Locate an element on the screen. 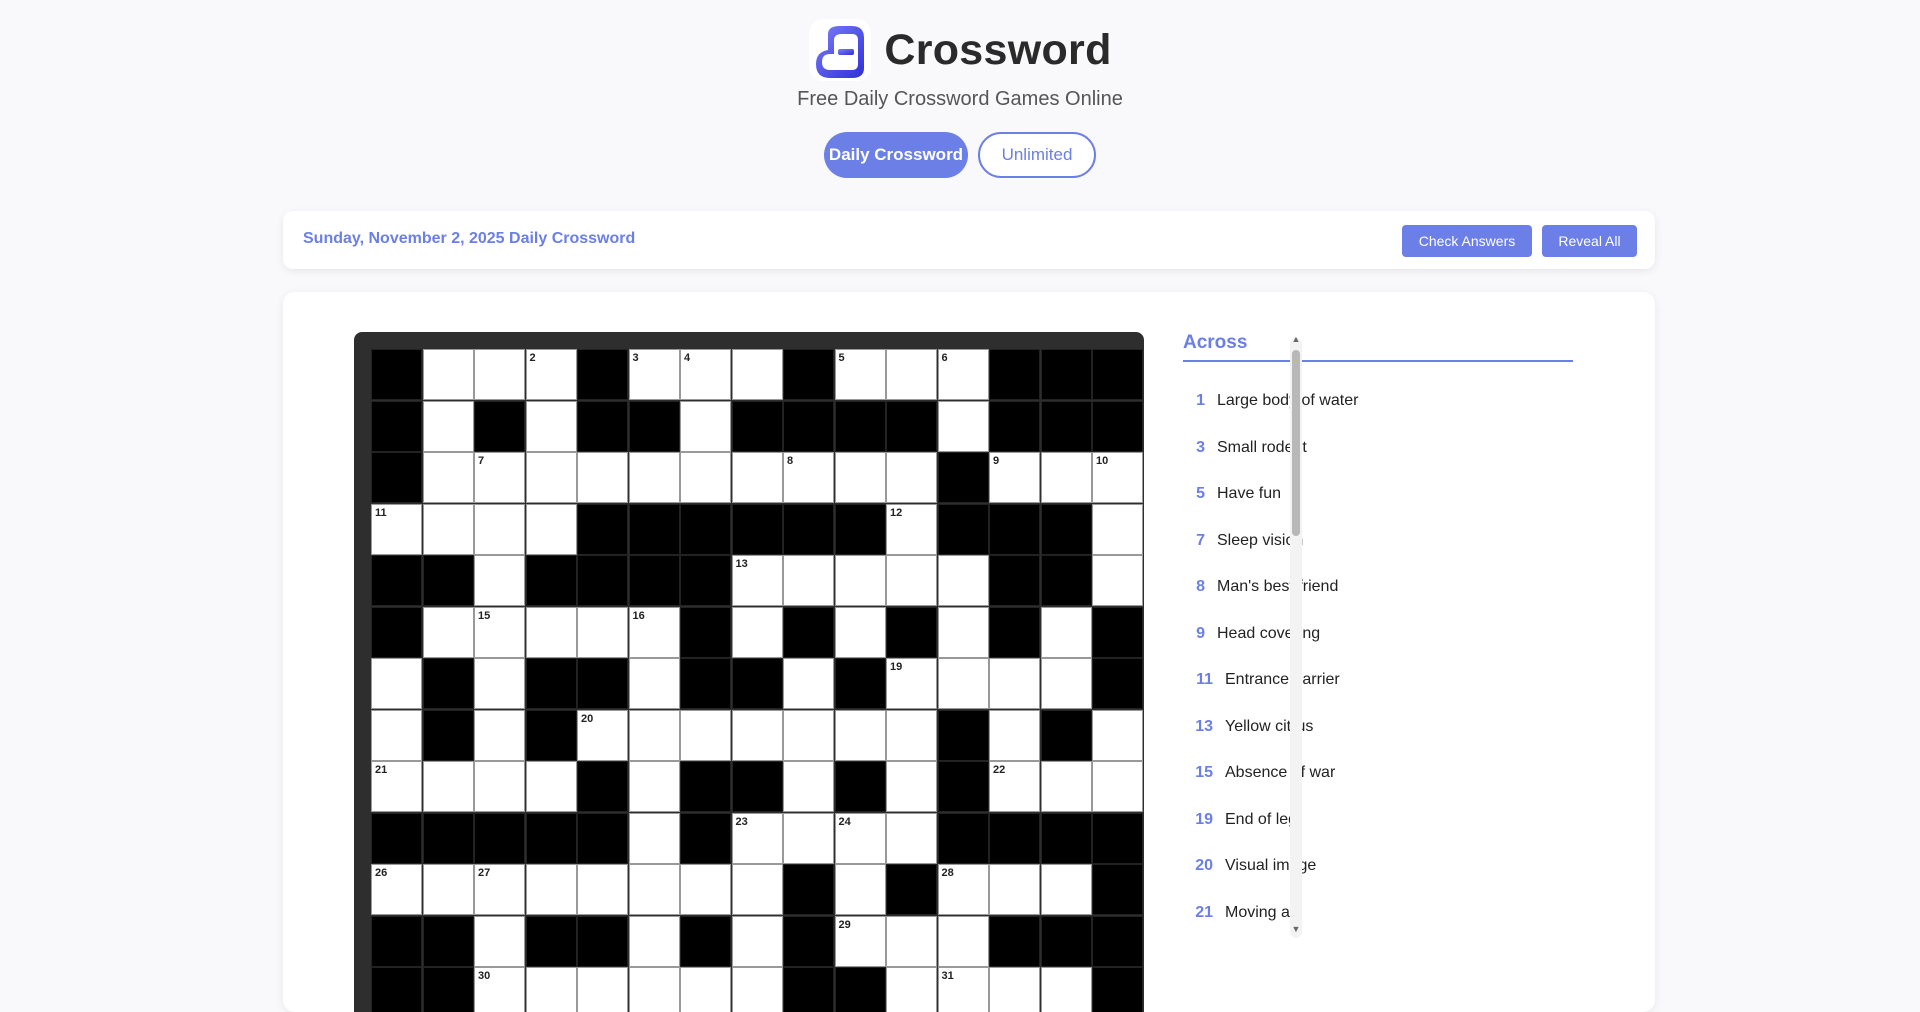 Image resolution: width=1920 pixels, height=1012 pixels. clue-item: 15 Absence of war is located at coordinates (1378, 773).